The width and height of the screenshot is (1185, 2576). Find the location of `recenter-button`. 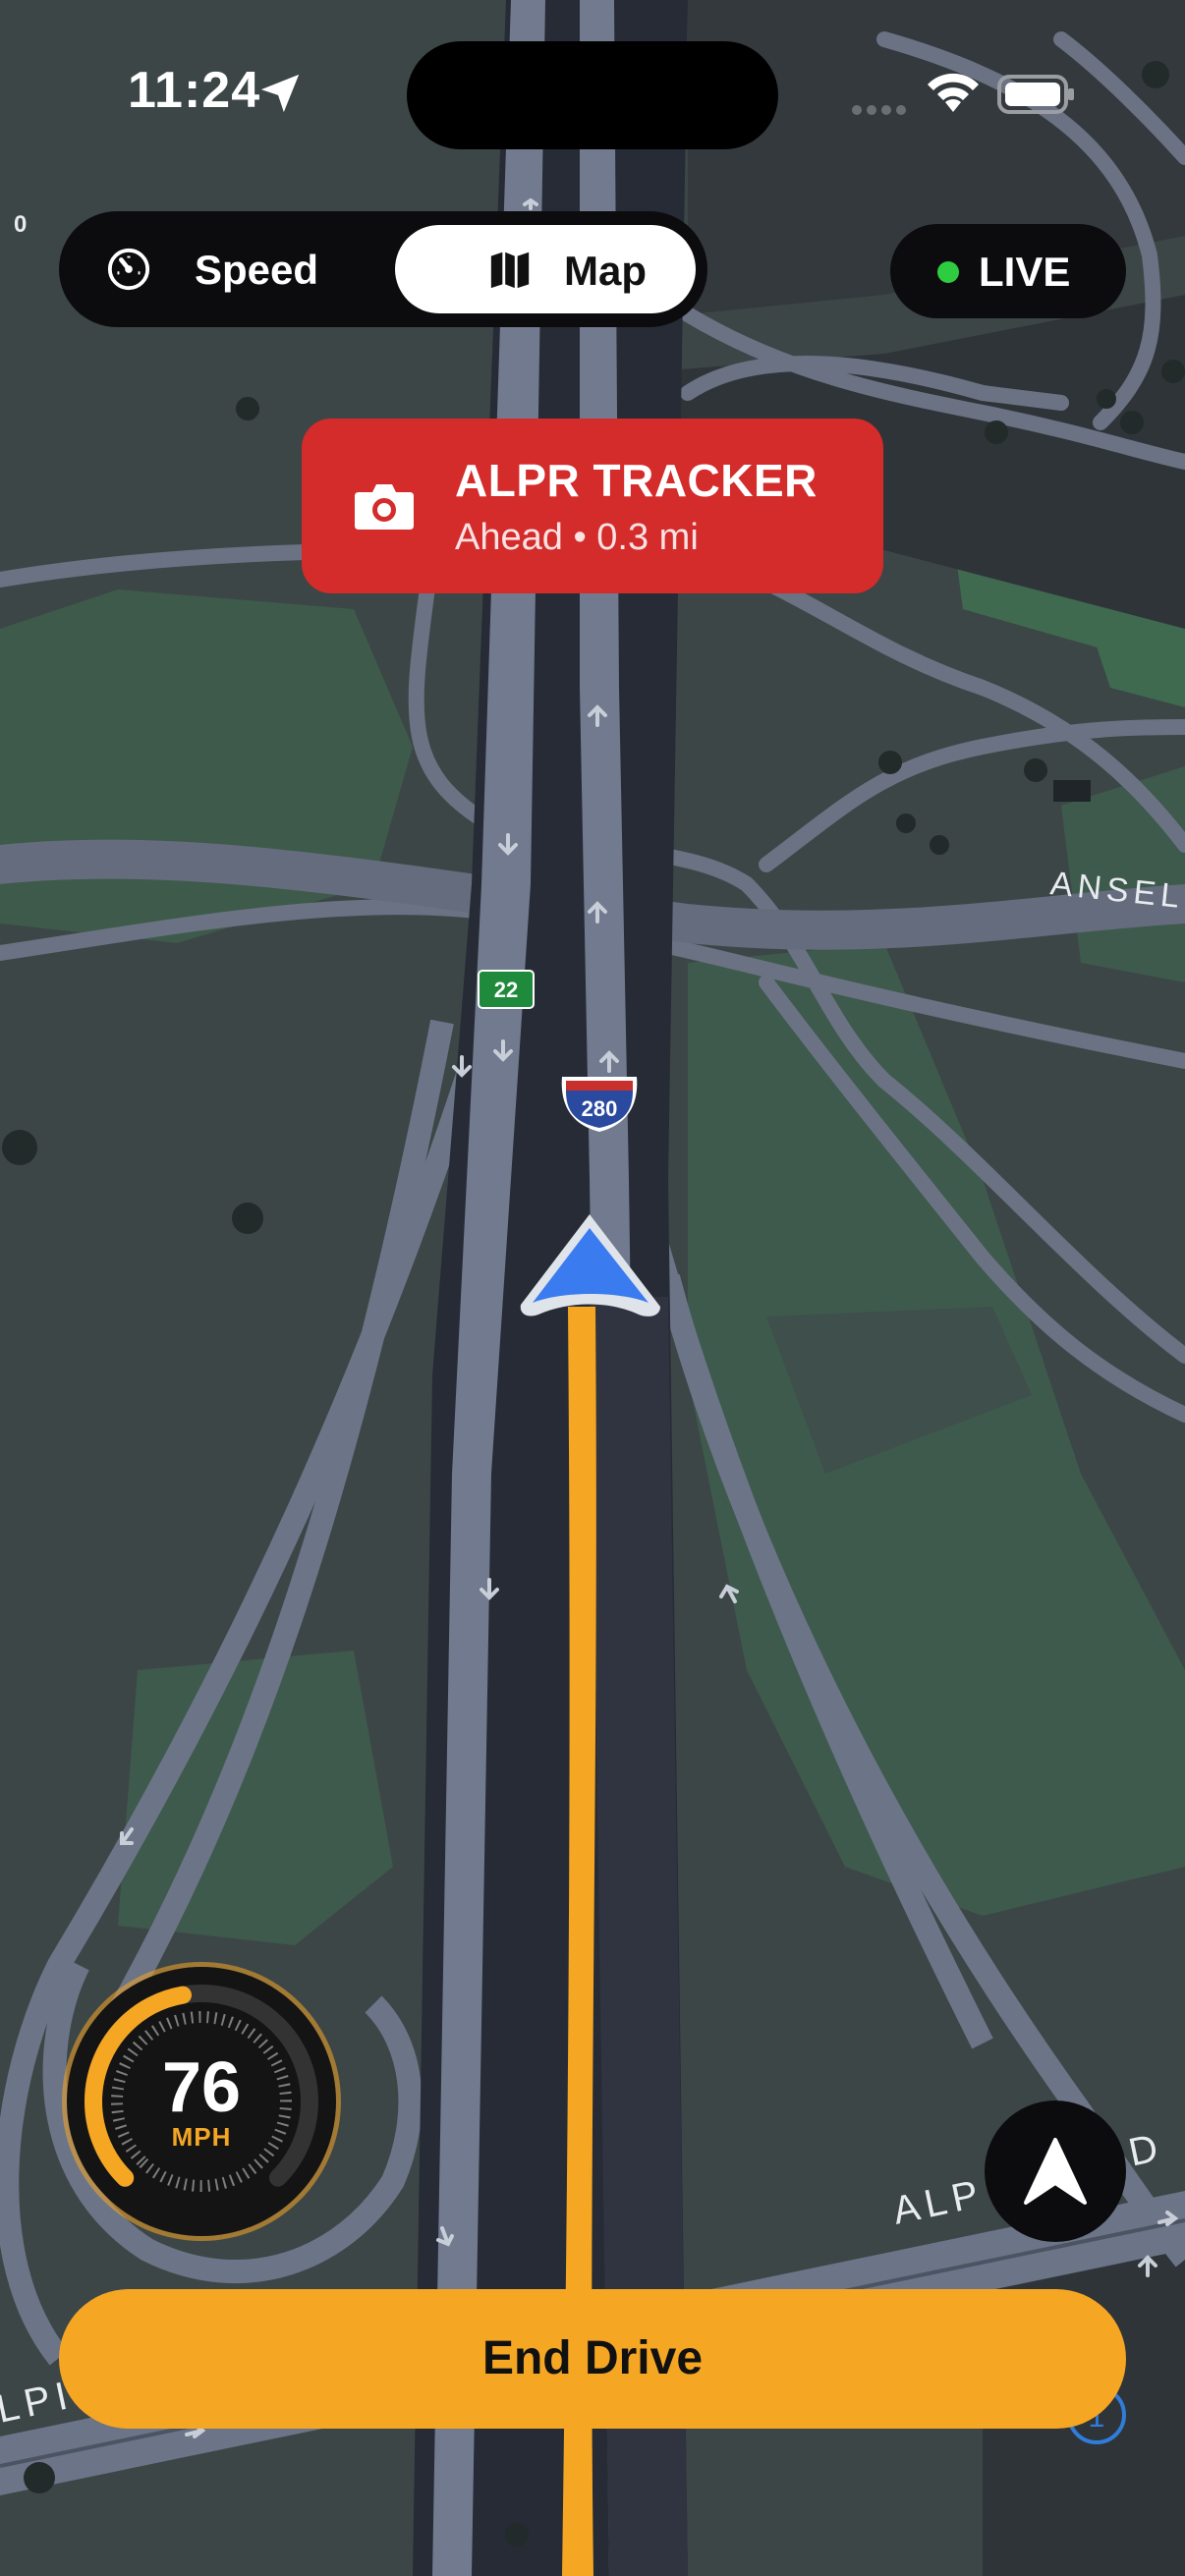

recenter-button is located at coordinates (1056, 2171).